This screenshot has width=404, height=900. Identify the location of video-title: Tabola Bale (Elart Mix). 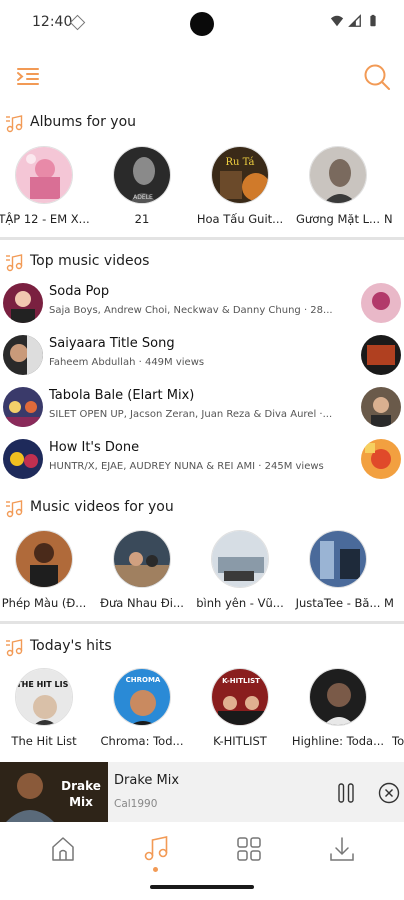
(122, 395).